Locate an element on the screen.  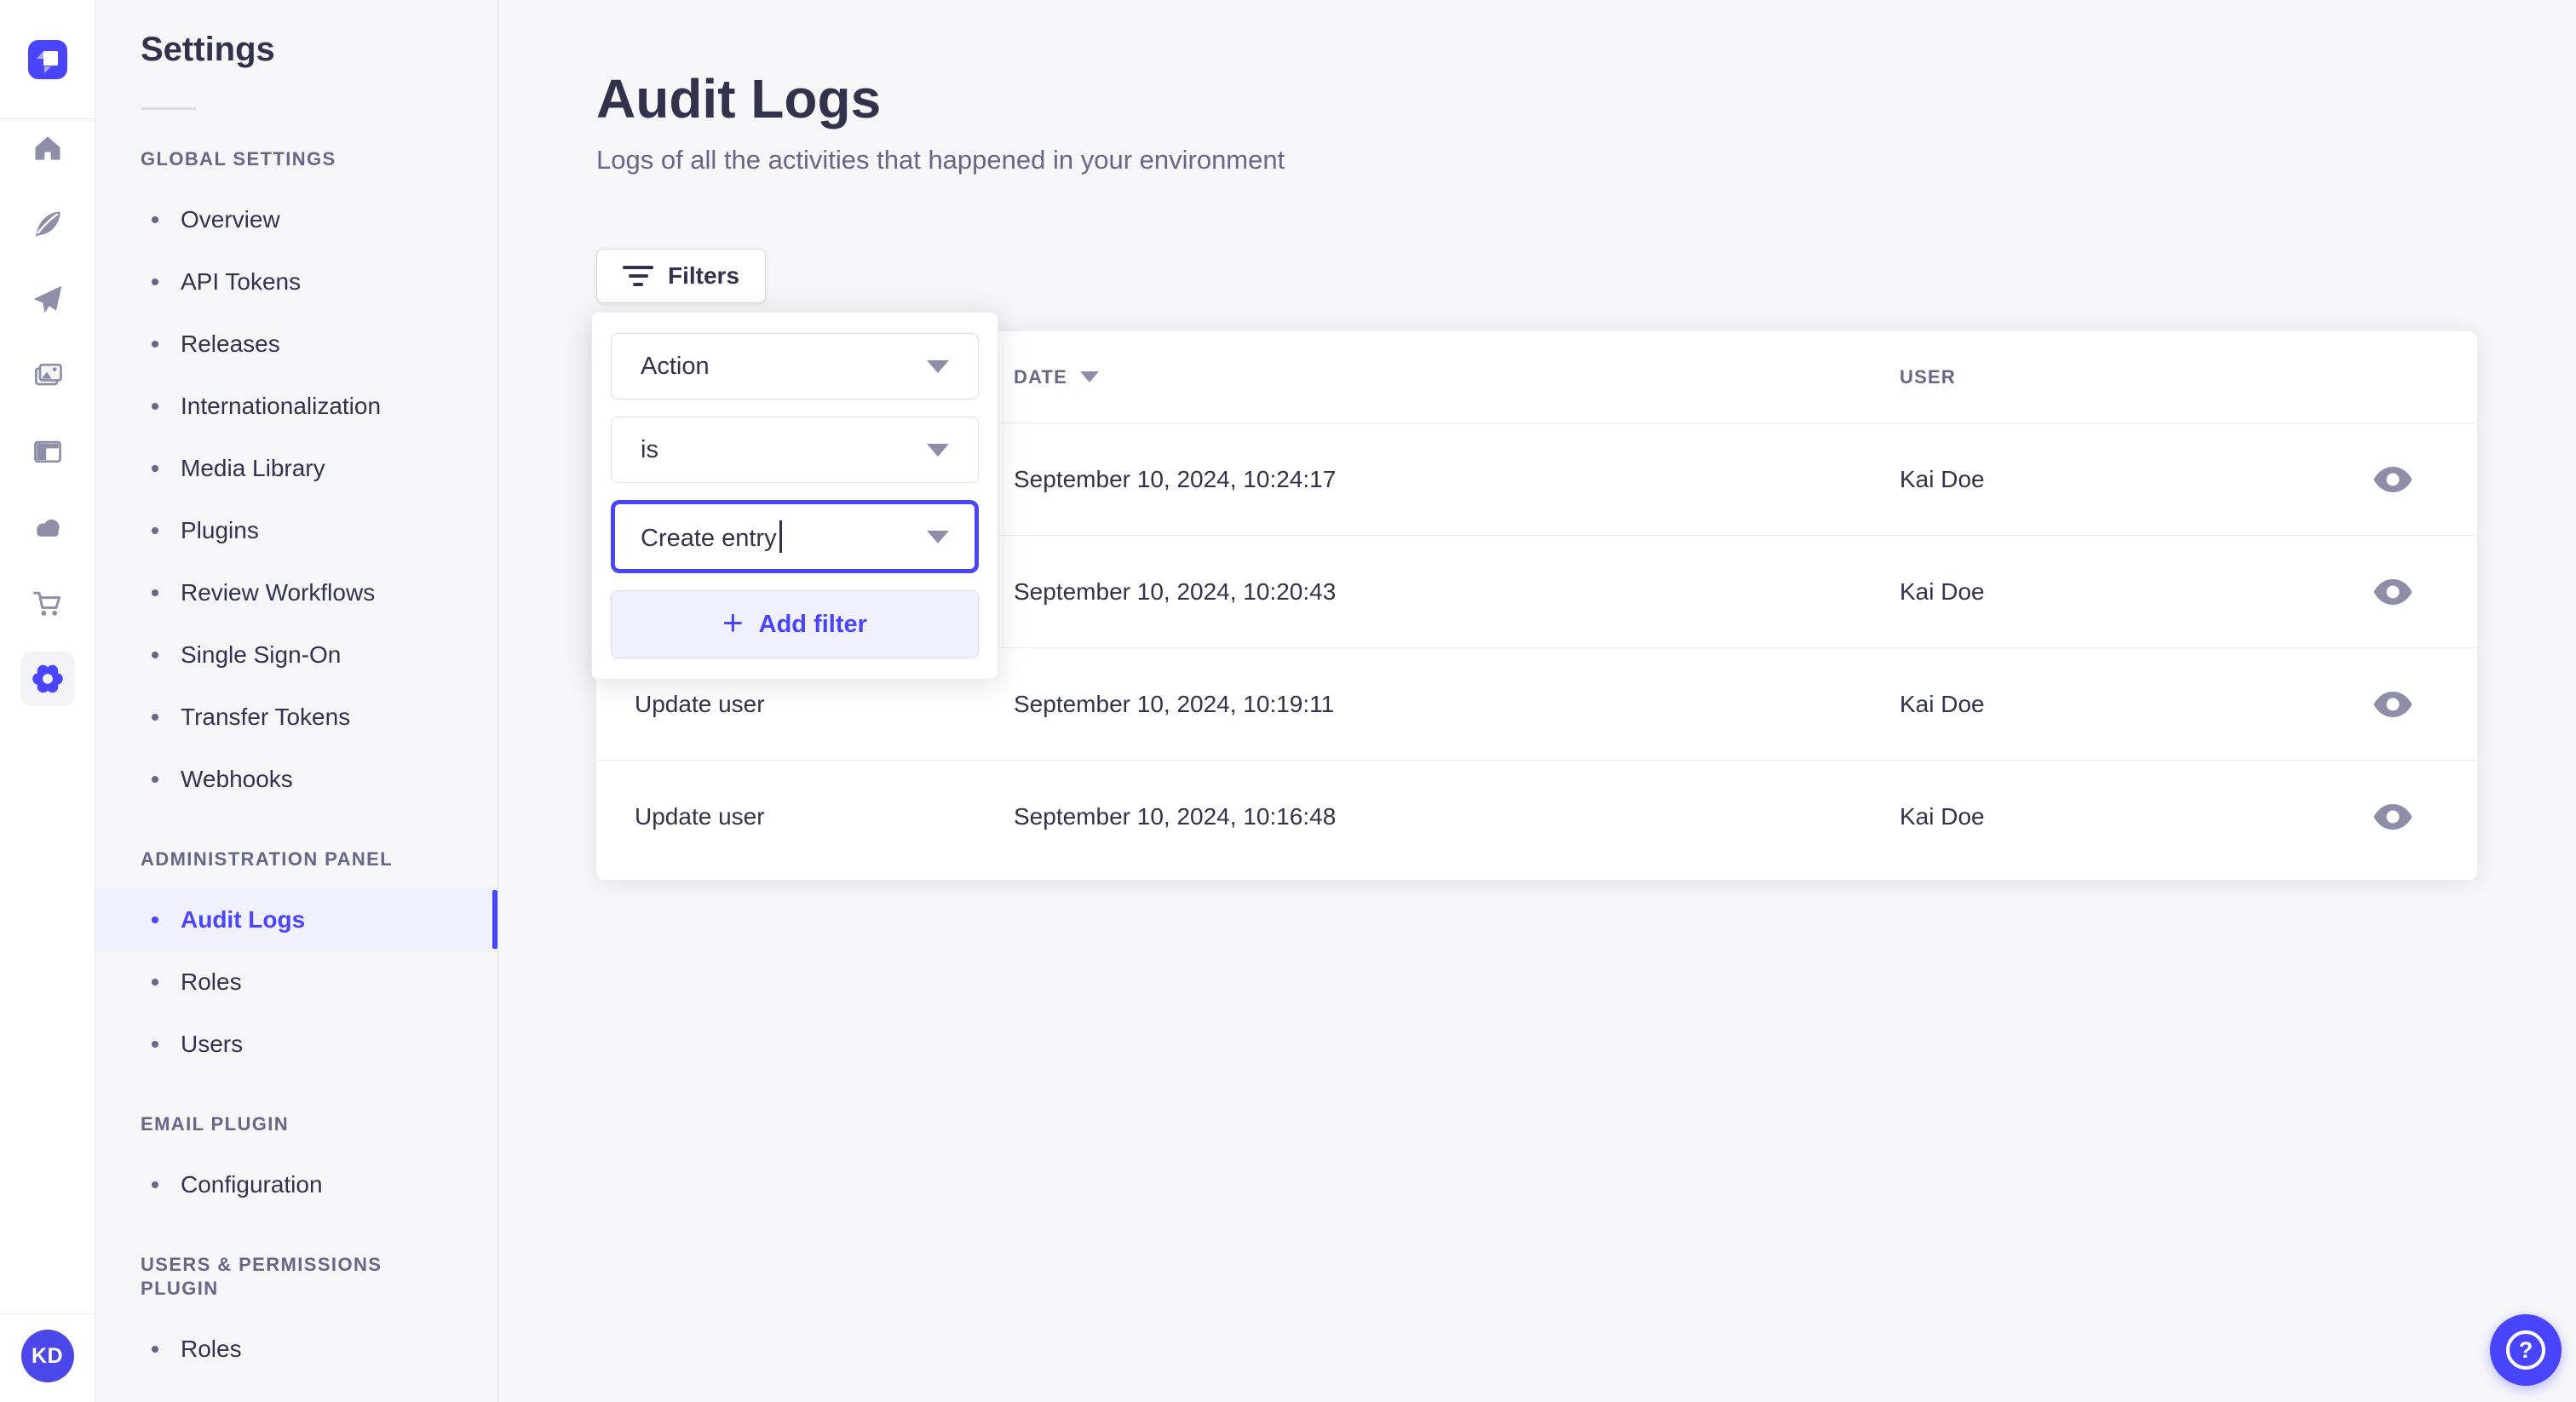
filter-value-combobox-value: Create entry is located at coordinates (712, 536).